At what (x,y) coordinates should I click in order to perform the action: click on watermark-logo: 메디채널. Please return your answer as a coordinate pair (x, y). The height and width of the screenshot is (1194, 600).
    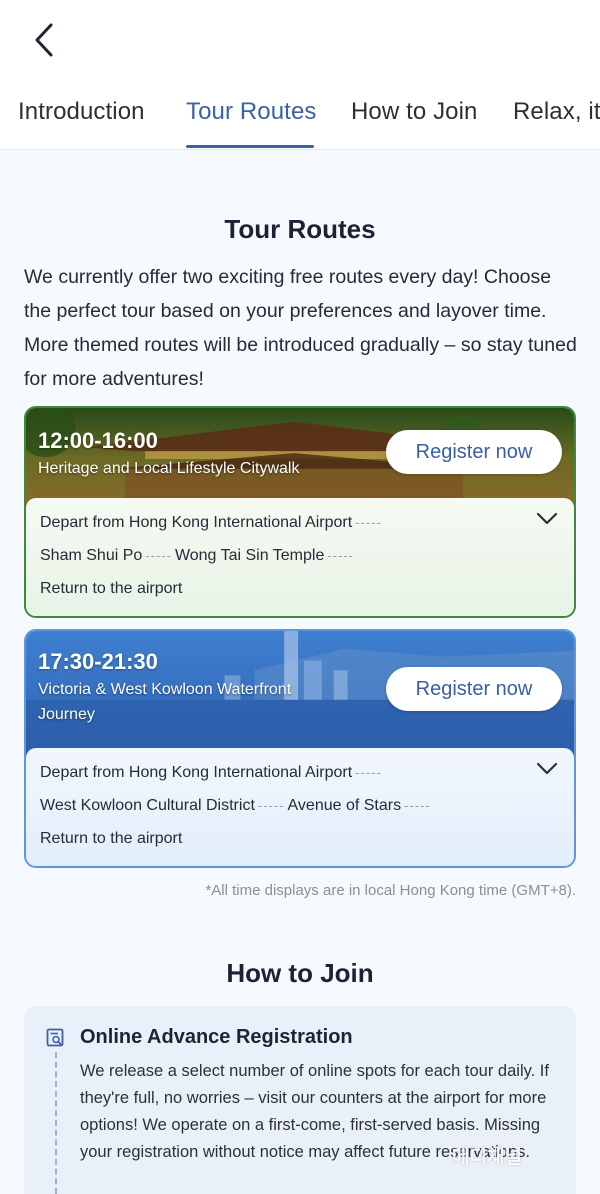
    Looking at the image, I should click on (487, 1157).